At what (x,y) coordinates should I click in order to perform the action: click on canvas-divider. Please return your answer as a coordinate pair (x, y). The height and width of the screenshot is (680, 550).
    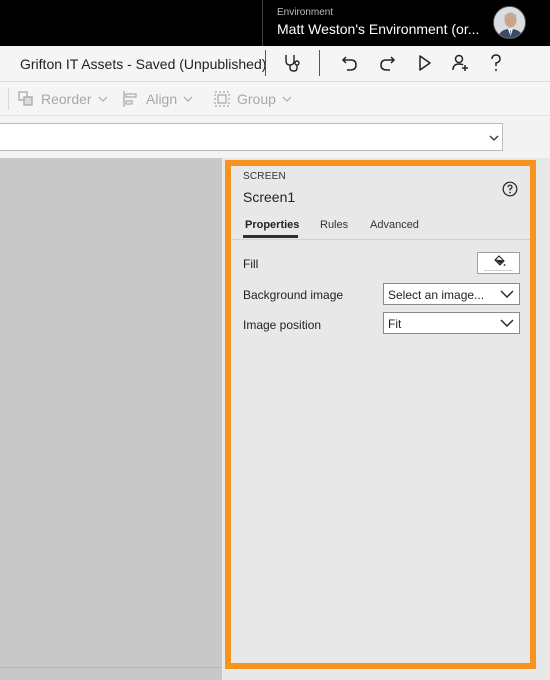
    Looking at the image, I should click on (111, 667).